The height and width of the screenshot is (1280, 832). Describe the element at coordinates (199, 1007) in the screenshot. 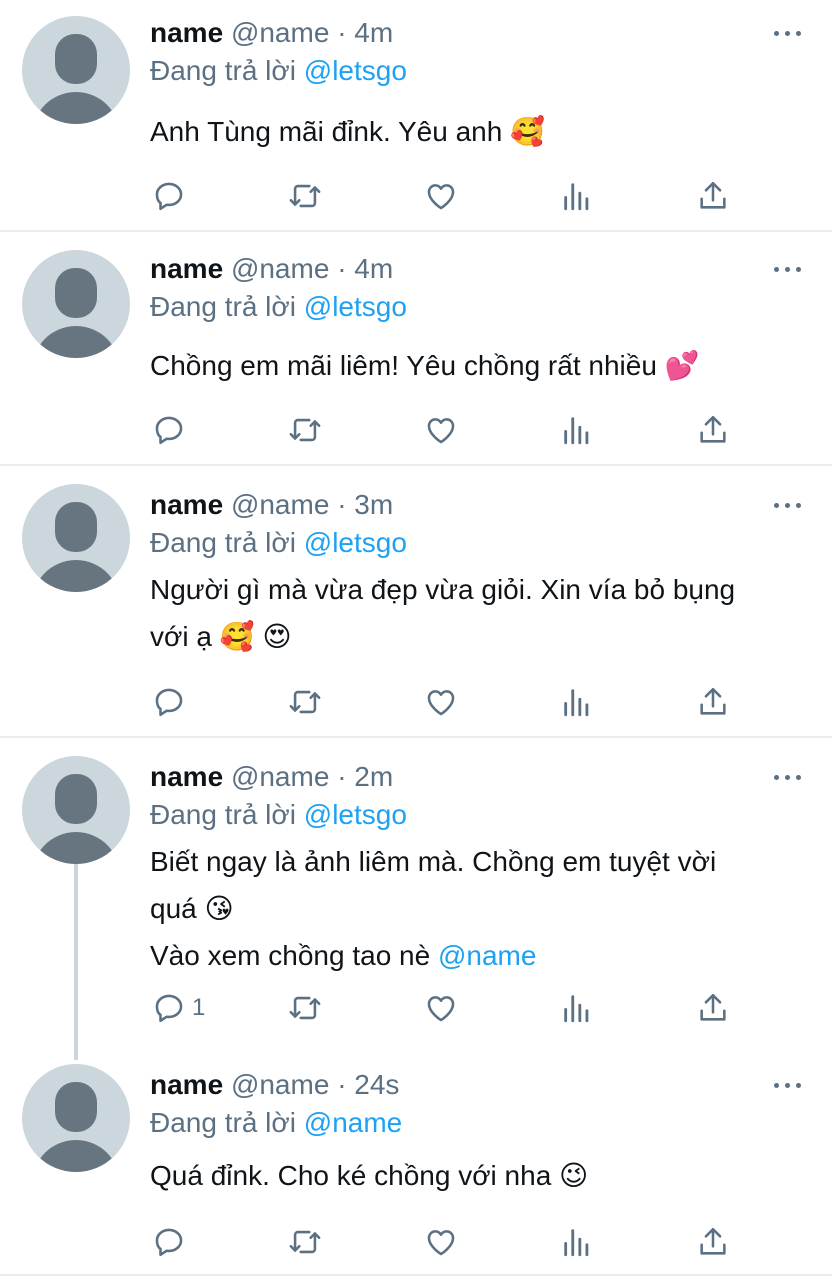

I see `reply-count: 1` at that location.